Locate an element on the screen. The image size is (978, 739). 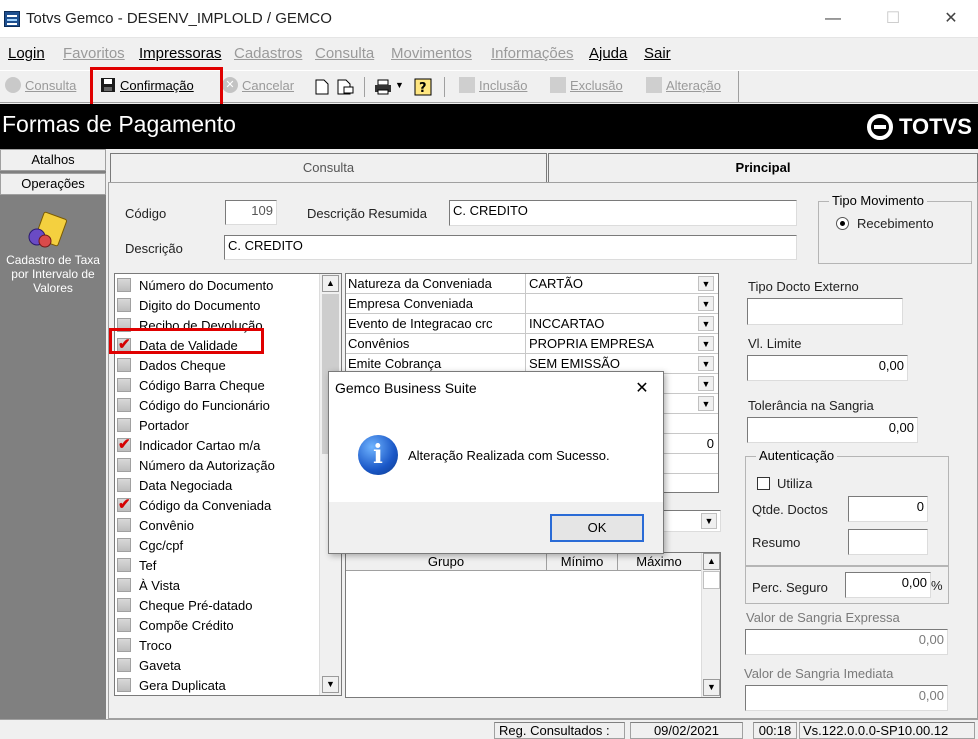
menu-impressoras: Impressoras is located at coordinates (180, 53).